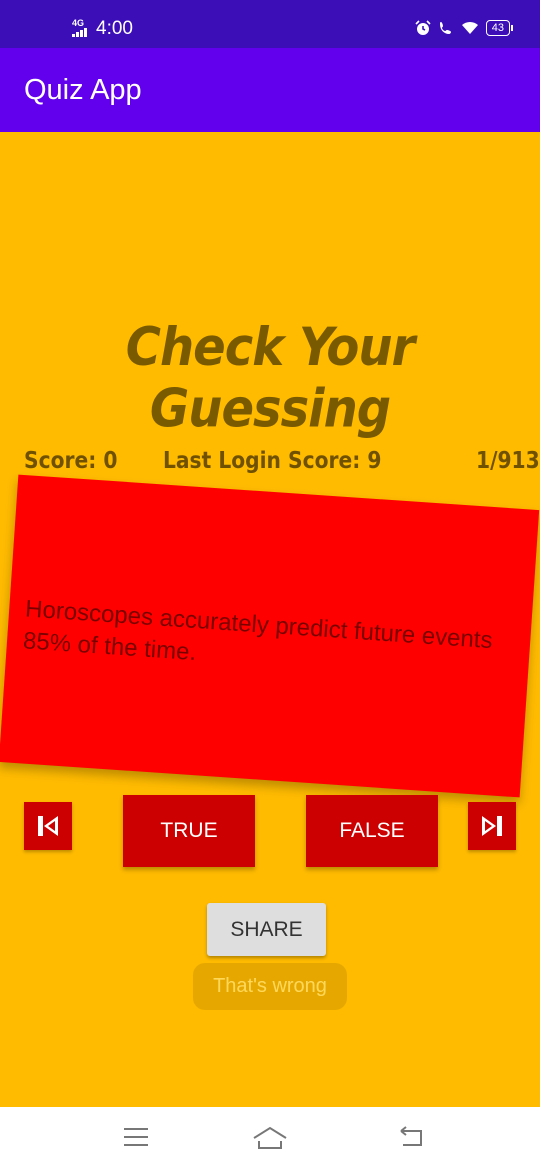  I want to click on back-icon, so click(411, 1137).